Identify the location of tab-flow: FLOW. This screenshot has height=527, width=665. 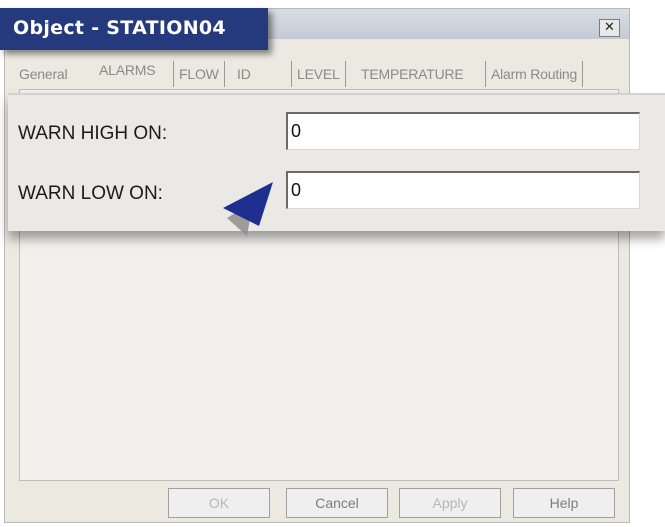
(199, 74).